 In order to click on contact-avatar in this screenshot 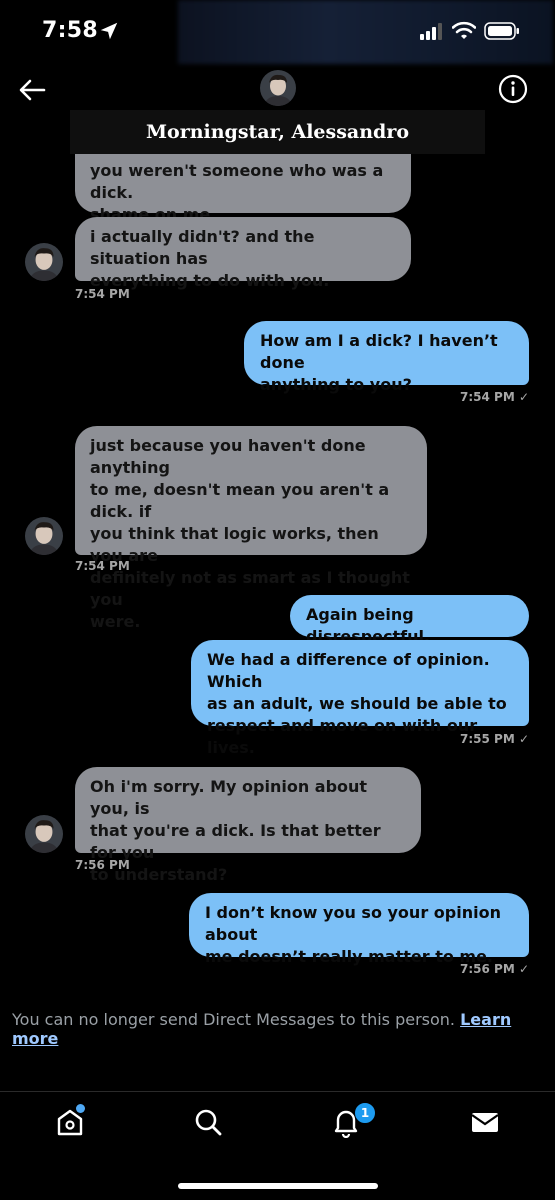, I will do `click(278, 88)`.